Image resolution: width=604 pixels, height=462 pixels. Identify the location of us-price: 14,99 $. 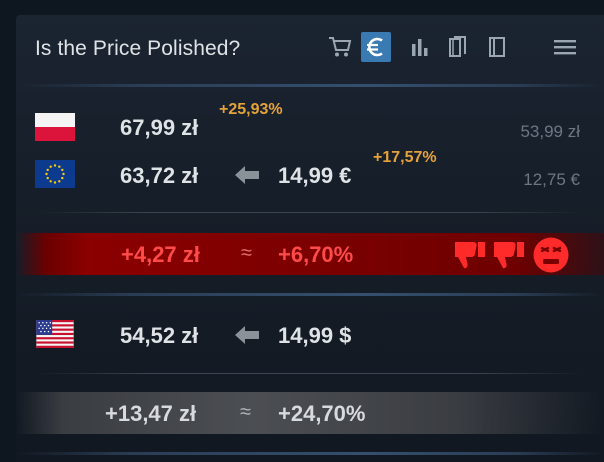
(315, 335).